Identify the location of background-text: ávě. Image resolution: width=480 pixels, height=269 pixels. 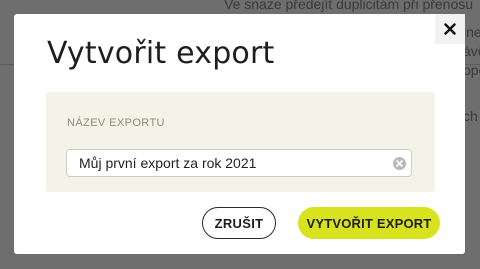
(471, 51).